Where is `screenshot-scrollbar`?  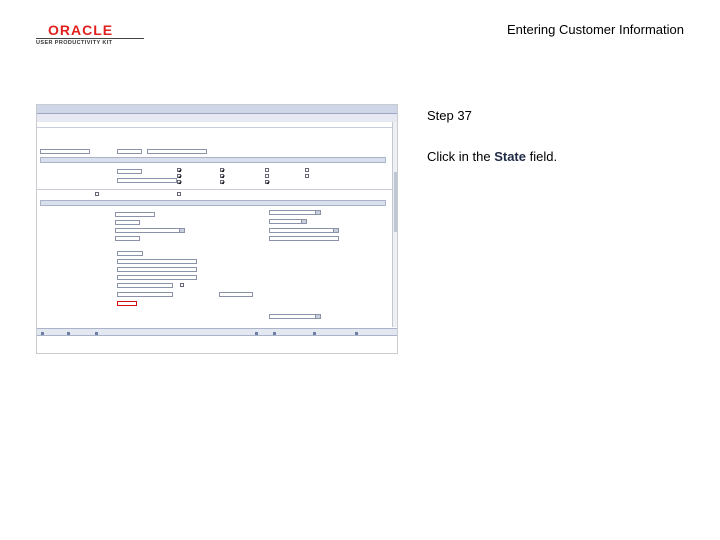 screenshot-scrollbar is located at coordinates (394, 224).